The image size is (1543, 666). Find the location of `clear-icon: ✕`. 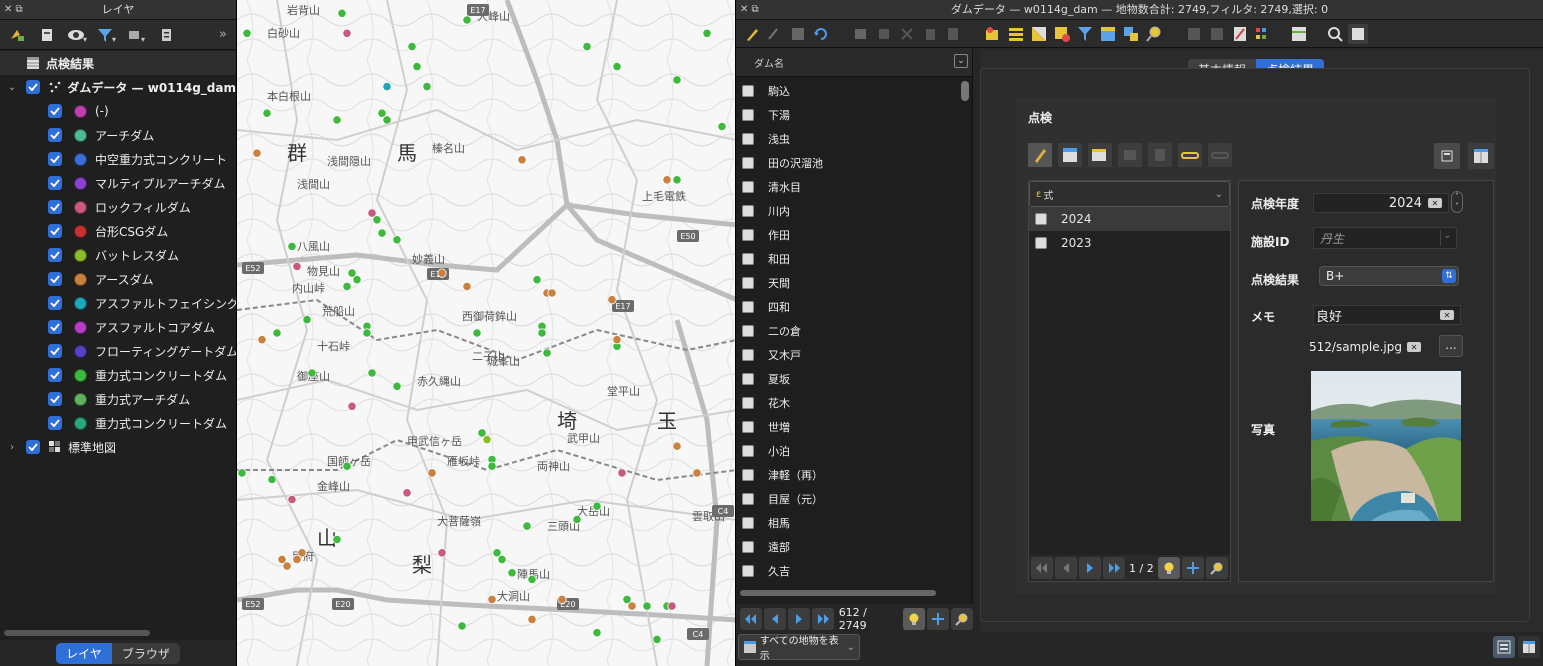

clear-icon: ✕ is located at coordinates (1447, 315).